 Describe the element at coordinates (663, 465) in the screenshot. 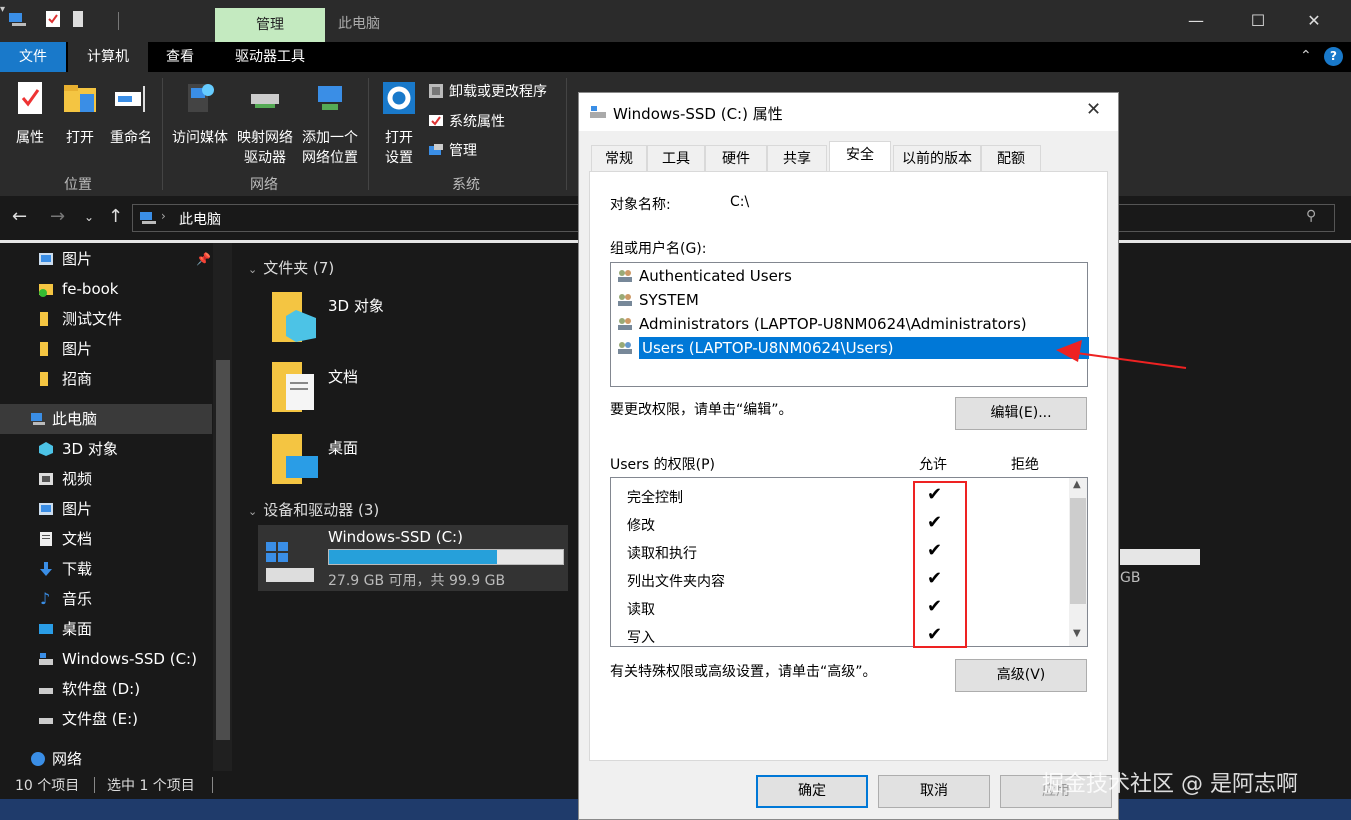

I see `permissions-label: Users 的权限(P)` at that location.